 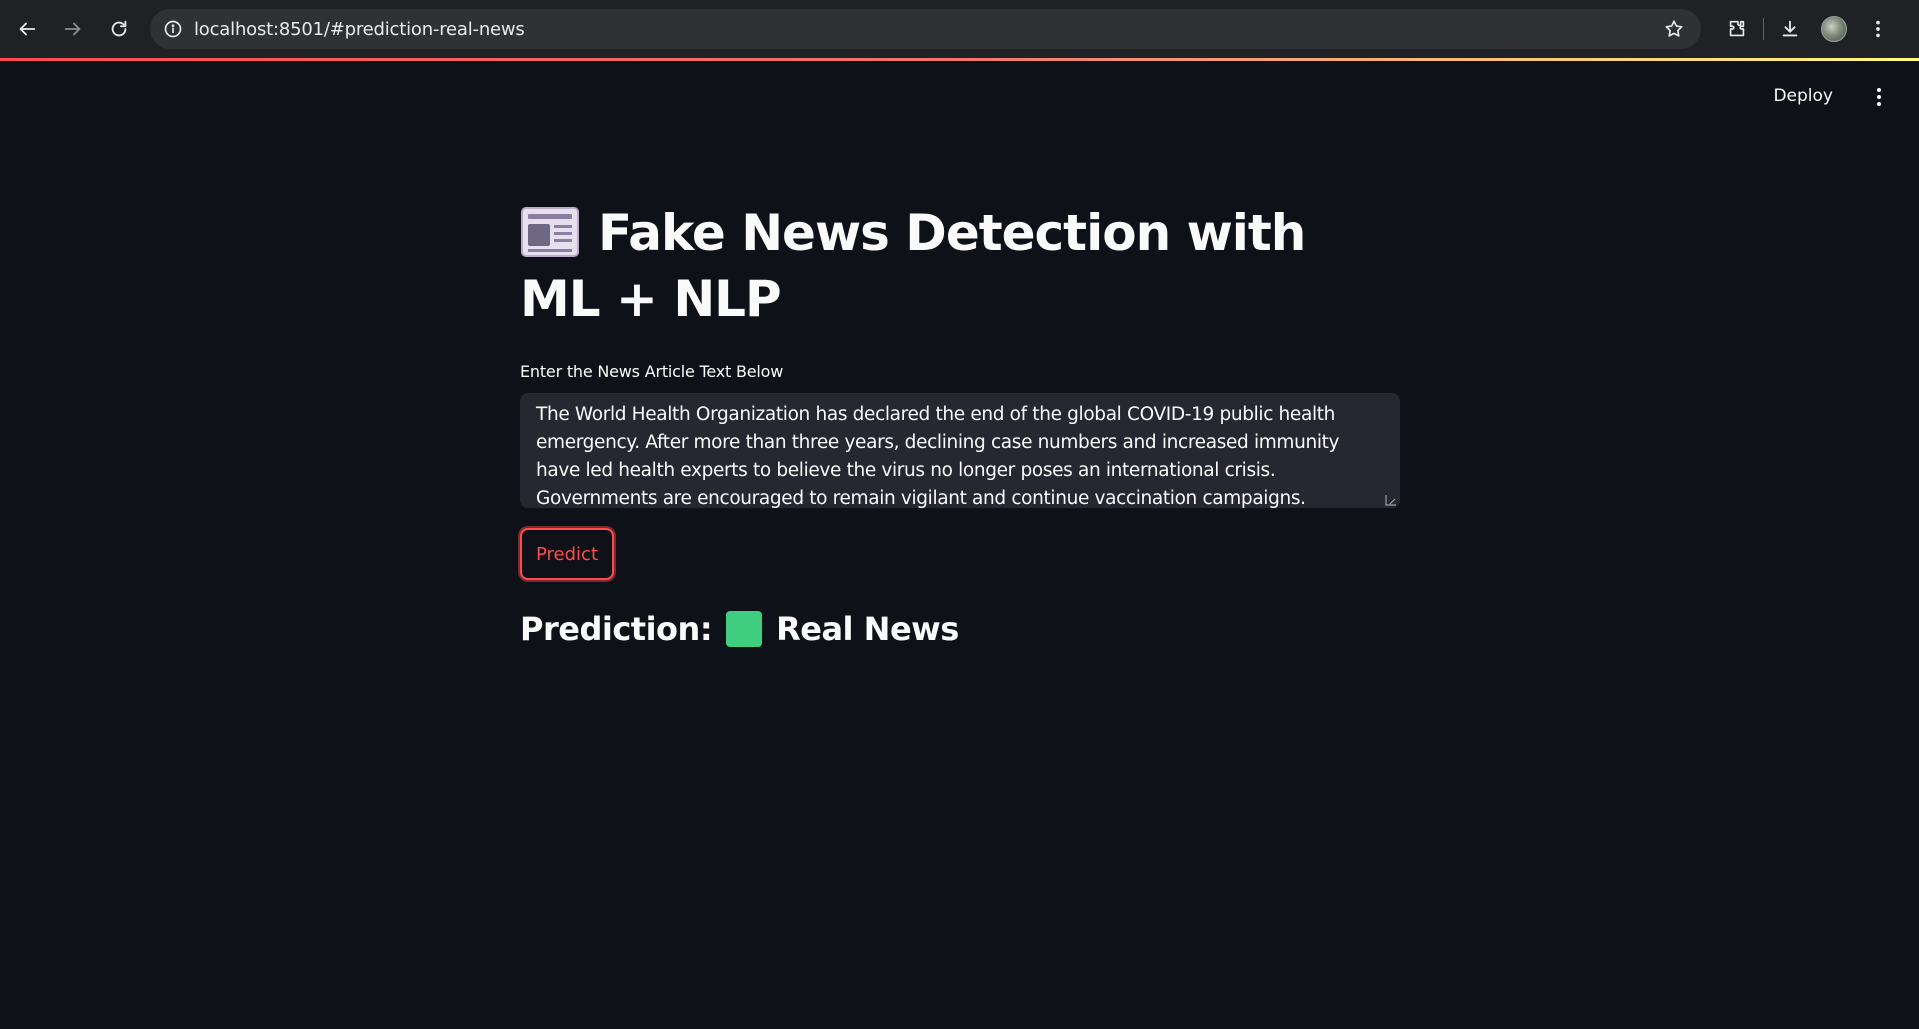 What do you see at coordinates (960, 629) in the screenshot?
I see `prediction-result: Prediction: Real News` at bounding box center [960, 629].